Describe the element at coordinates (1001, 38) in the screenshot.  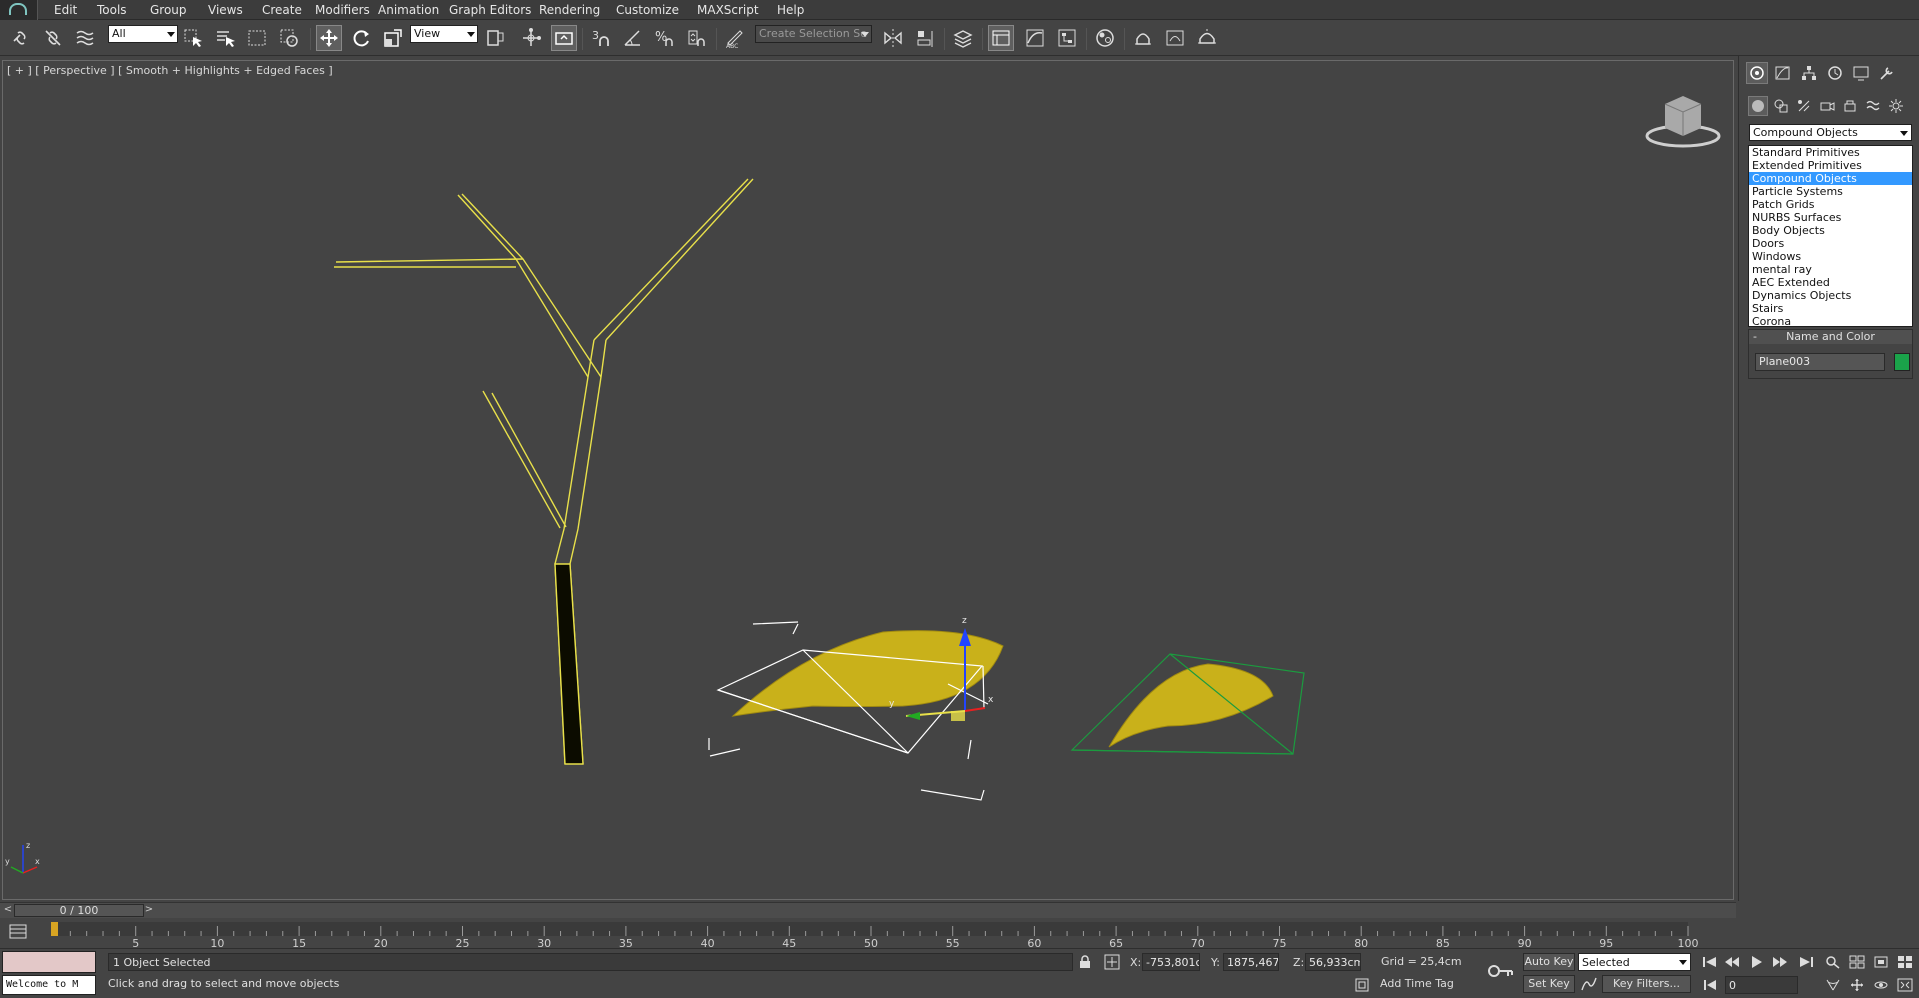
I see `scene-explorer-icon` at that location.